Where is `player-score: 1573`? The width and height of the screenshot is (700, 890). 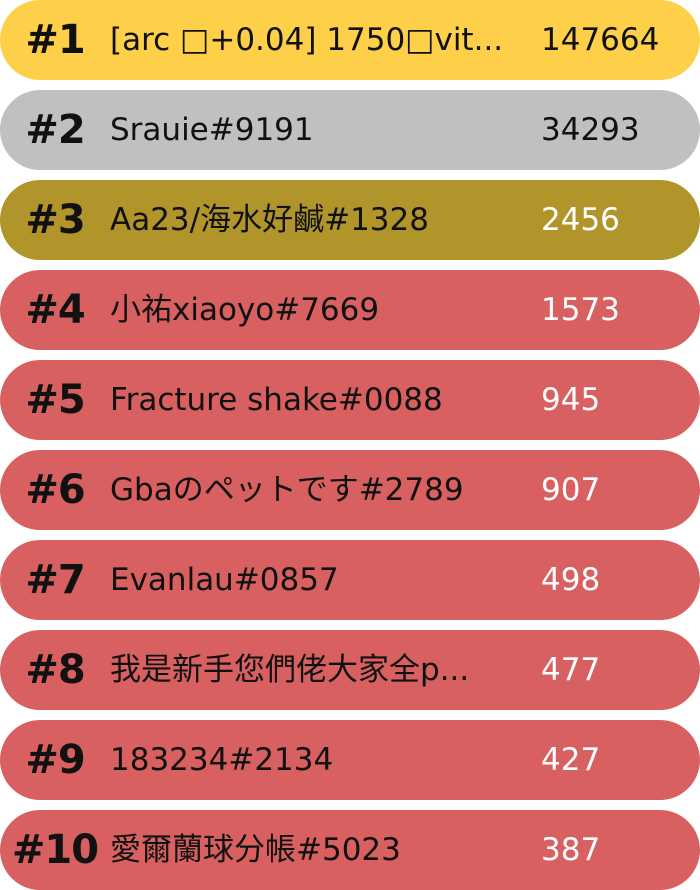 player-score: 1573 is located at coordinates (580, 310).